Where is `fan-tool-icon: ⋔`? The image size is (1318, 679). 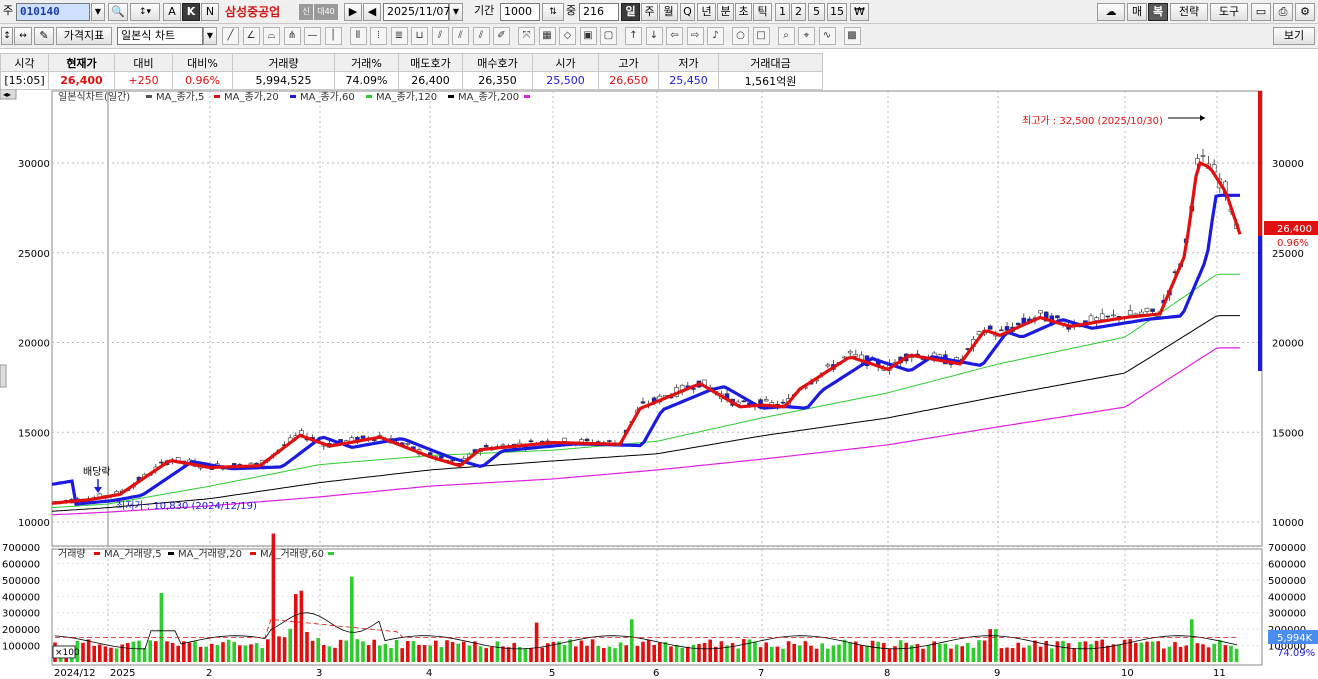 fan-tool-icon: ⋔ is located at coordinates (292, 36).